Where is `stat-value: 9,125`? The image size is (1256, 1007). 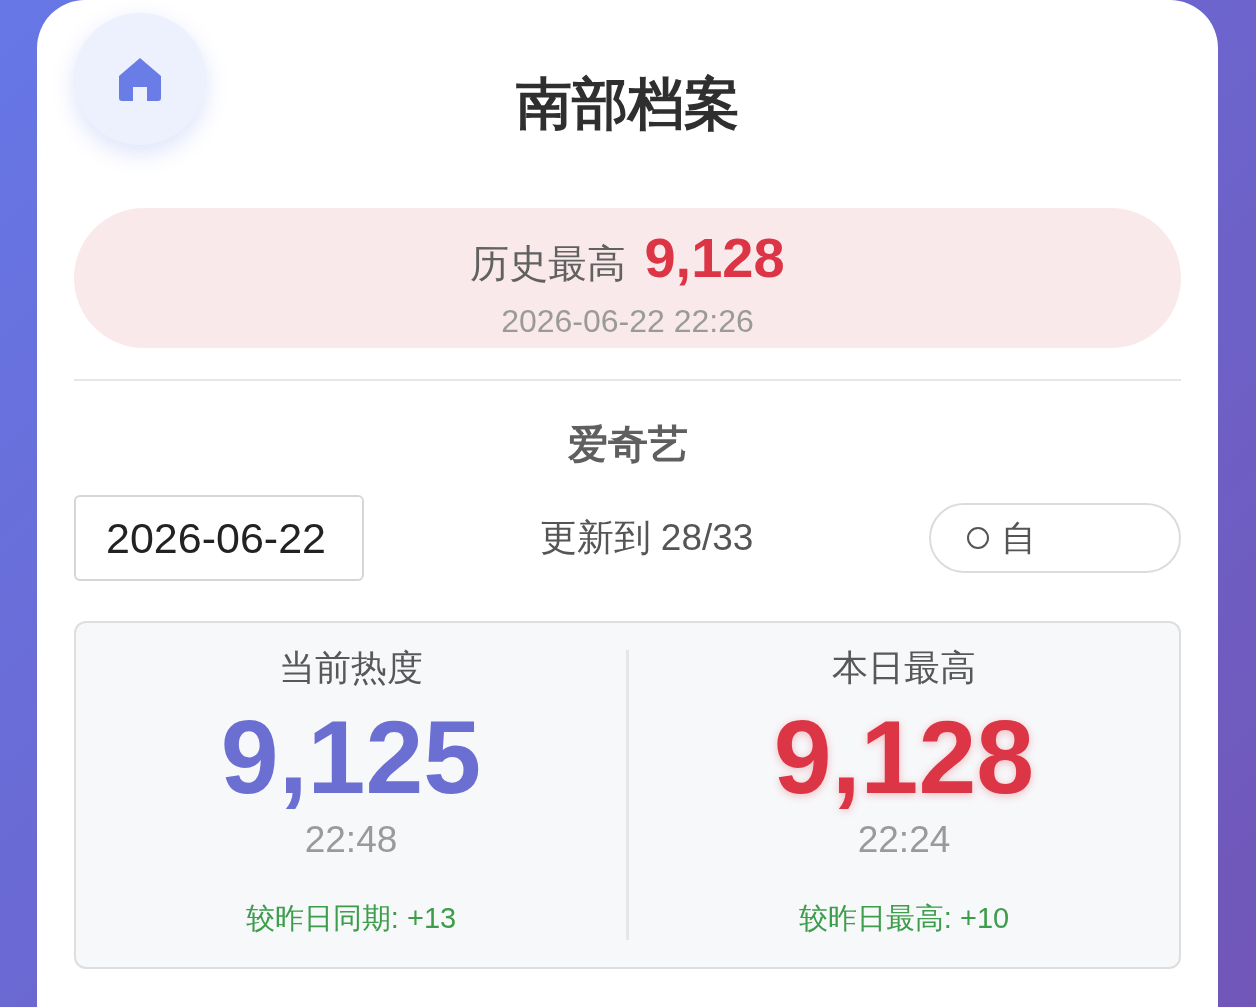 stat-value: 9,125 is located at coordinates (351, 758).